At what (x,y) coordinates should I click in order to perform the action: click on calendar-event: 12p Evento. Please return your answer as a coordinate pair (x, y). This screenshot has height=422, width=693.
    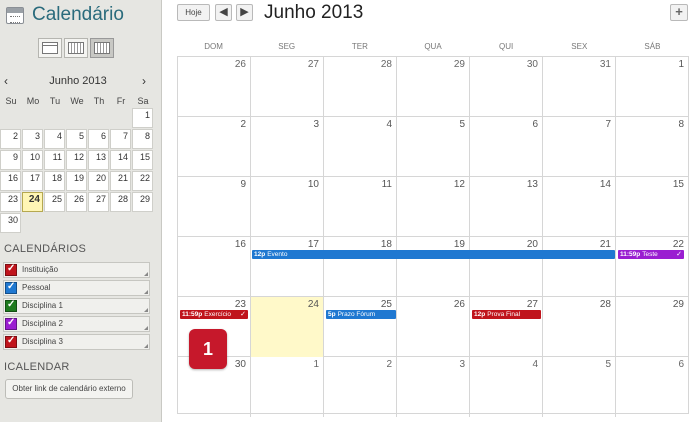
    Looking at the image, I should click on (433, 254).